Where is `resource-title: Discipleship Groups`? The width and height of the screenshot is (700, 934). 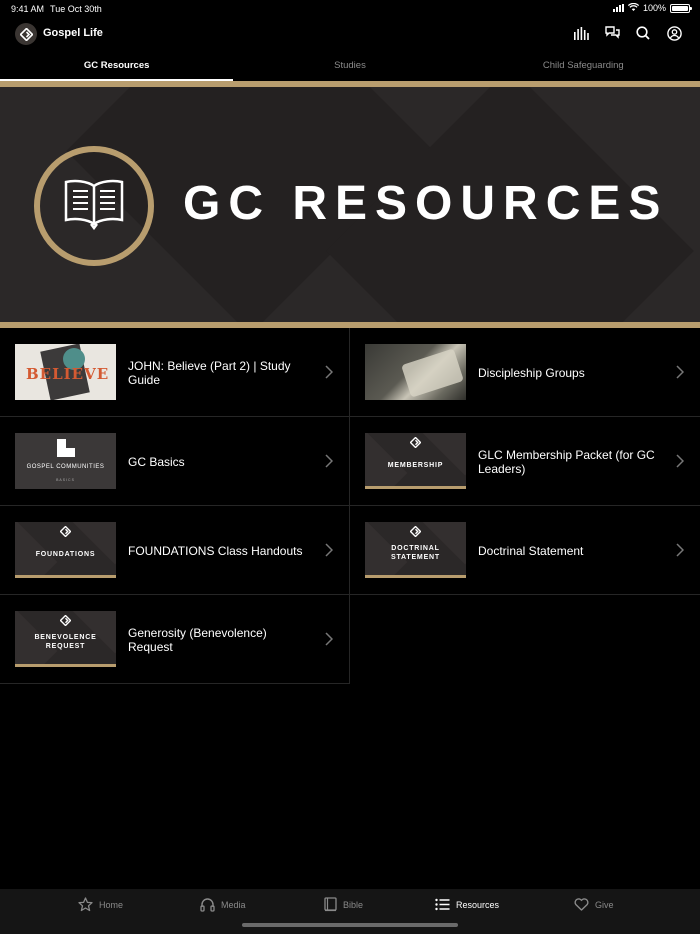
resource-title: Discipleship Groups is located at coordinates (531, 372).